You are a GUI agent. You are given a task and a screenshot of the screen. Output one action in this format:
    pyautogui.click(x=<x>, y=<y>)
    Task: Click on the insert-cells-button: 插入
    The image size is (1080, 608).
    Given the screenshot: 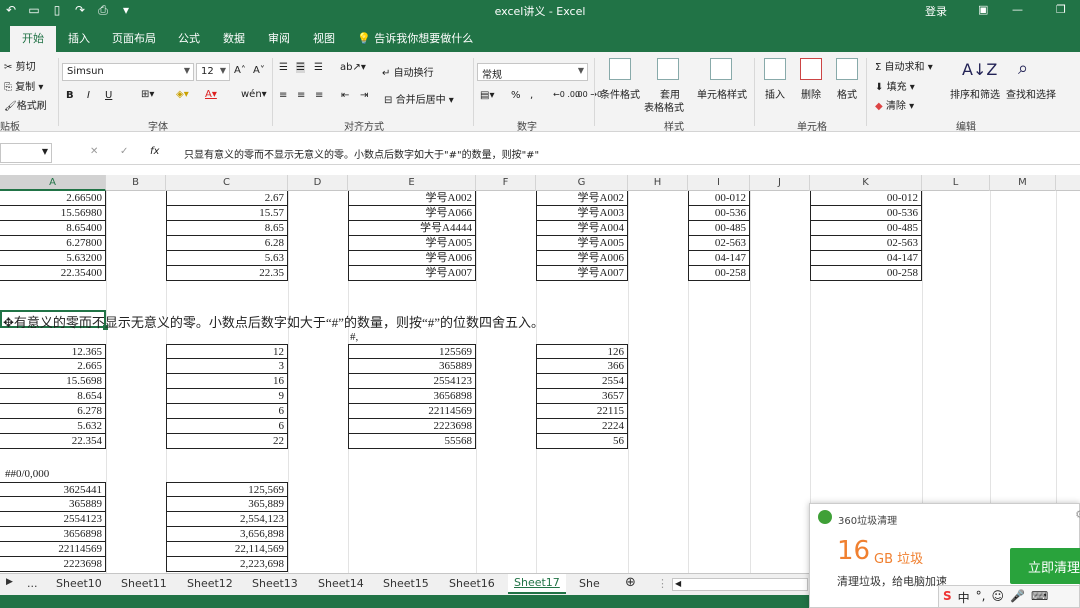 What is the action you would take?
    pyautogui.click(x=775, y=93)
    